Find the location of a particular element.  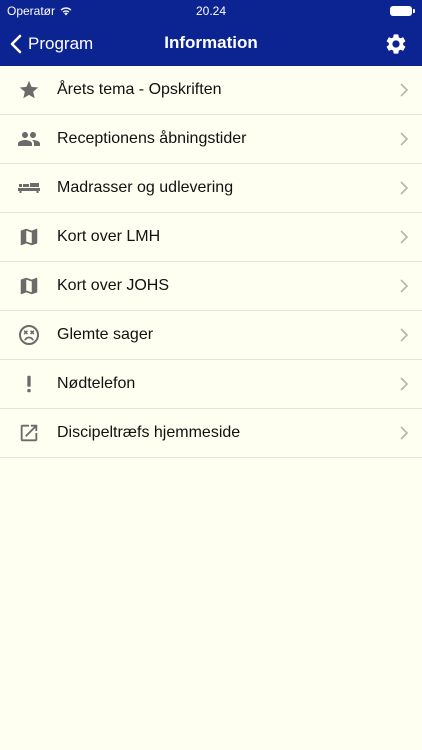

status-bar: Operatør 20.24 is located at coordinates (211, 11).